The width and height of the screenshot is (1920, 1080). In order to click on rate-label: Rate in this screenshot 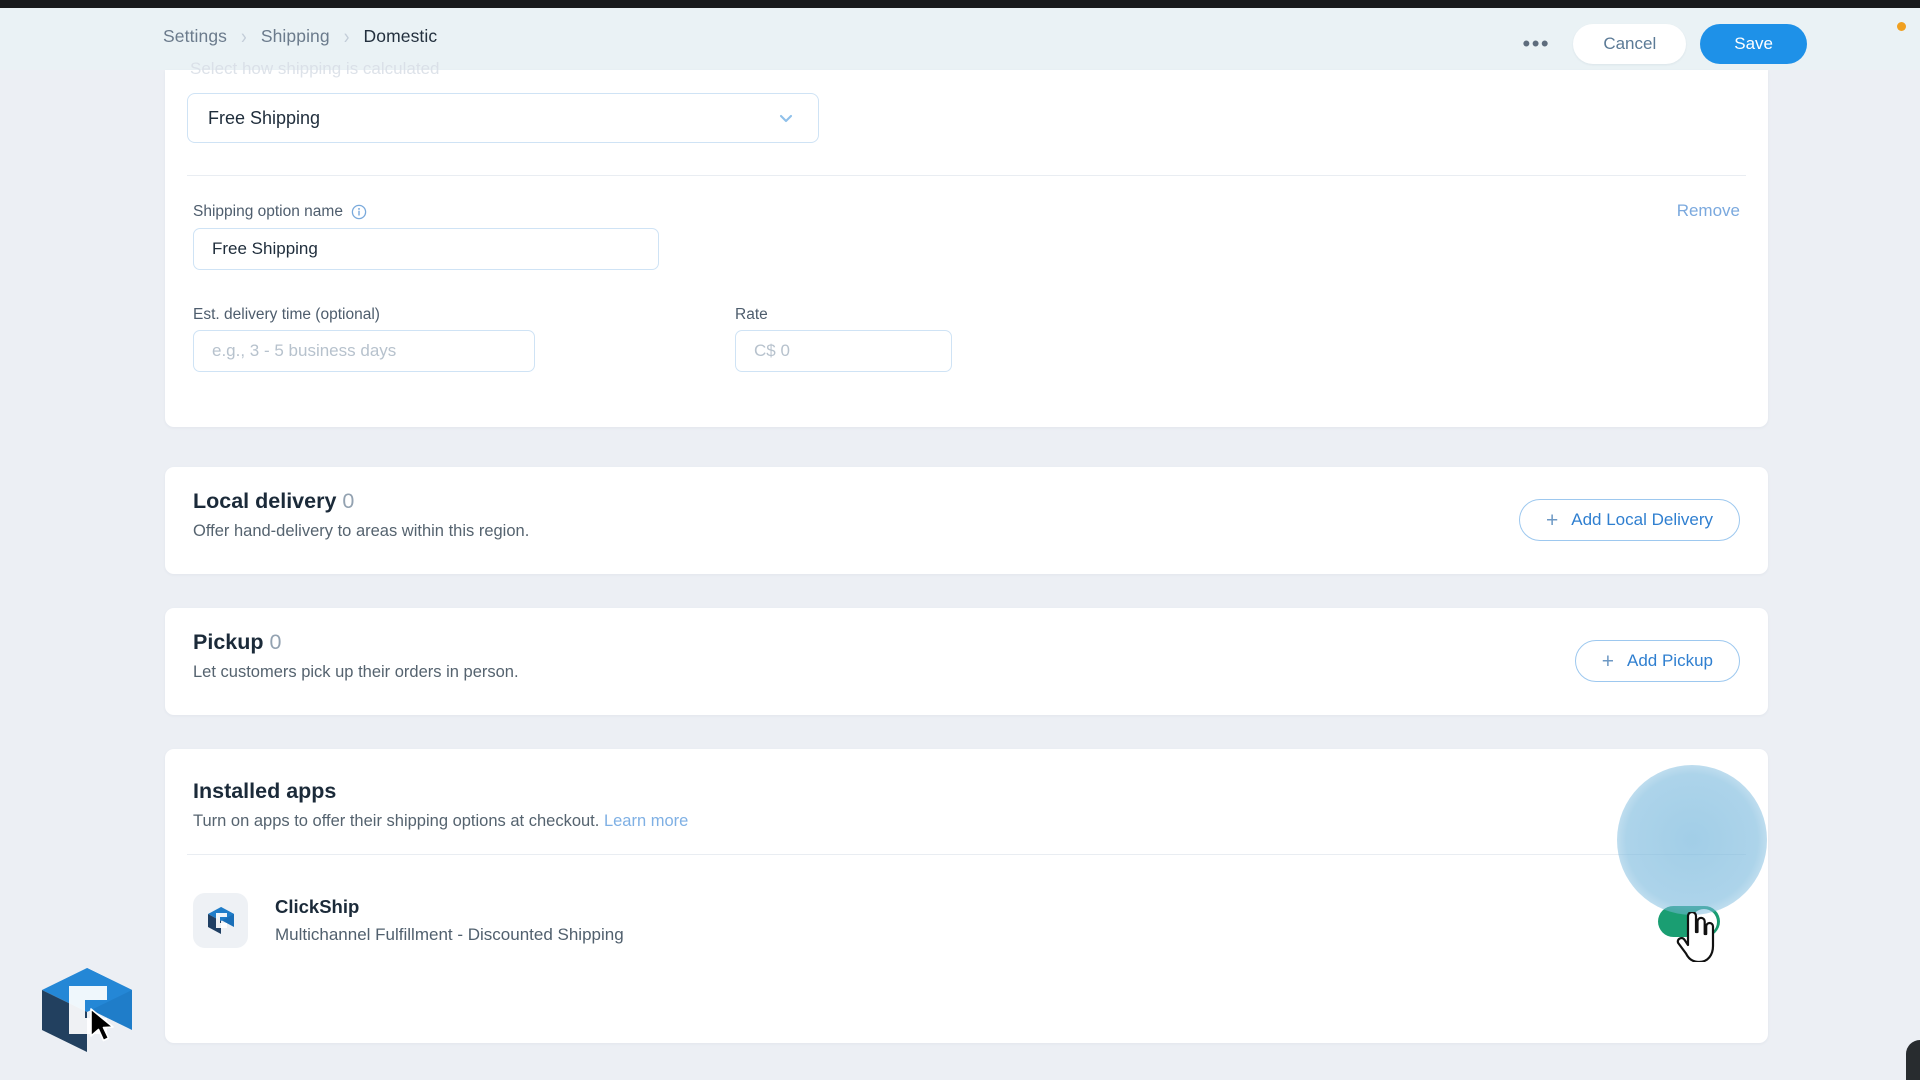, I will do `click(751, 314)`.